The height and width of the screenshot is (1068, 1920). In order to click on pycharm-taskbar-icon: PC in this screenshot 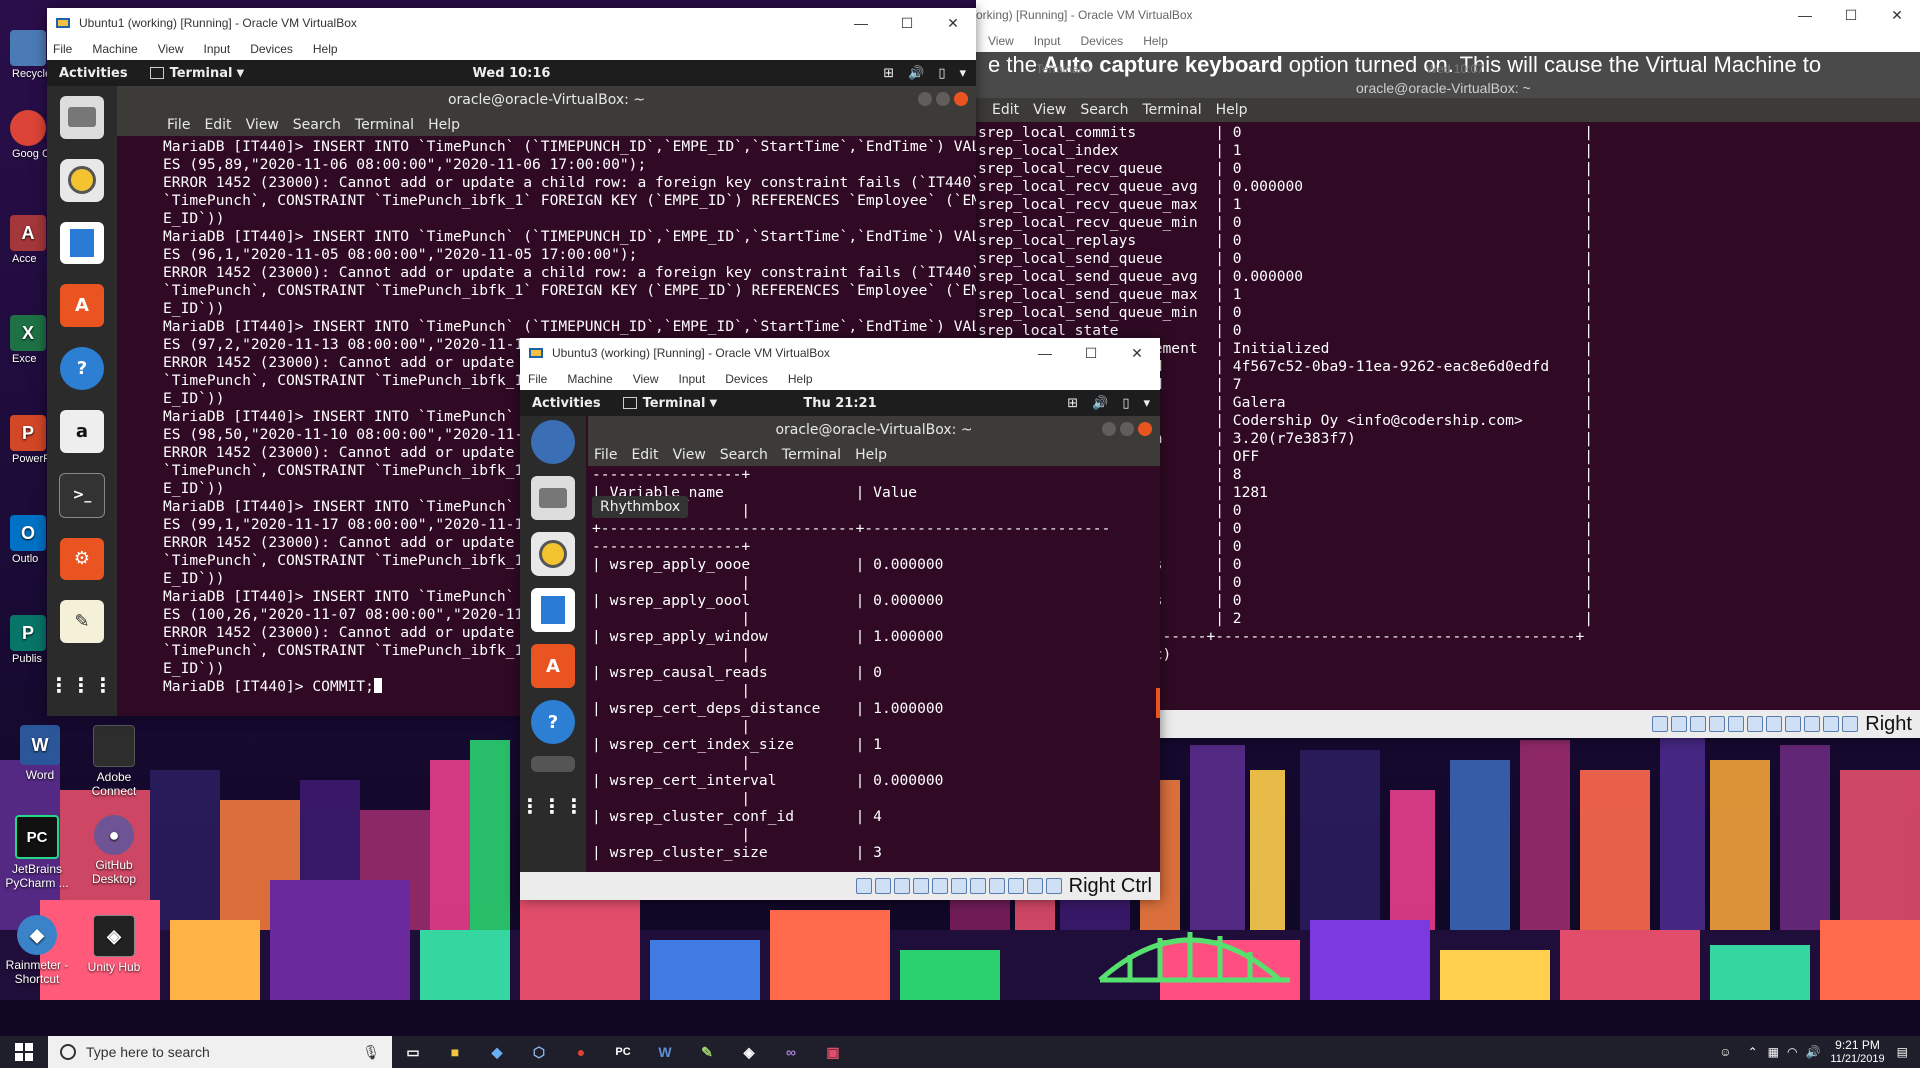, I will do `click(623, 1052)`.